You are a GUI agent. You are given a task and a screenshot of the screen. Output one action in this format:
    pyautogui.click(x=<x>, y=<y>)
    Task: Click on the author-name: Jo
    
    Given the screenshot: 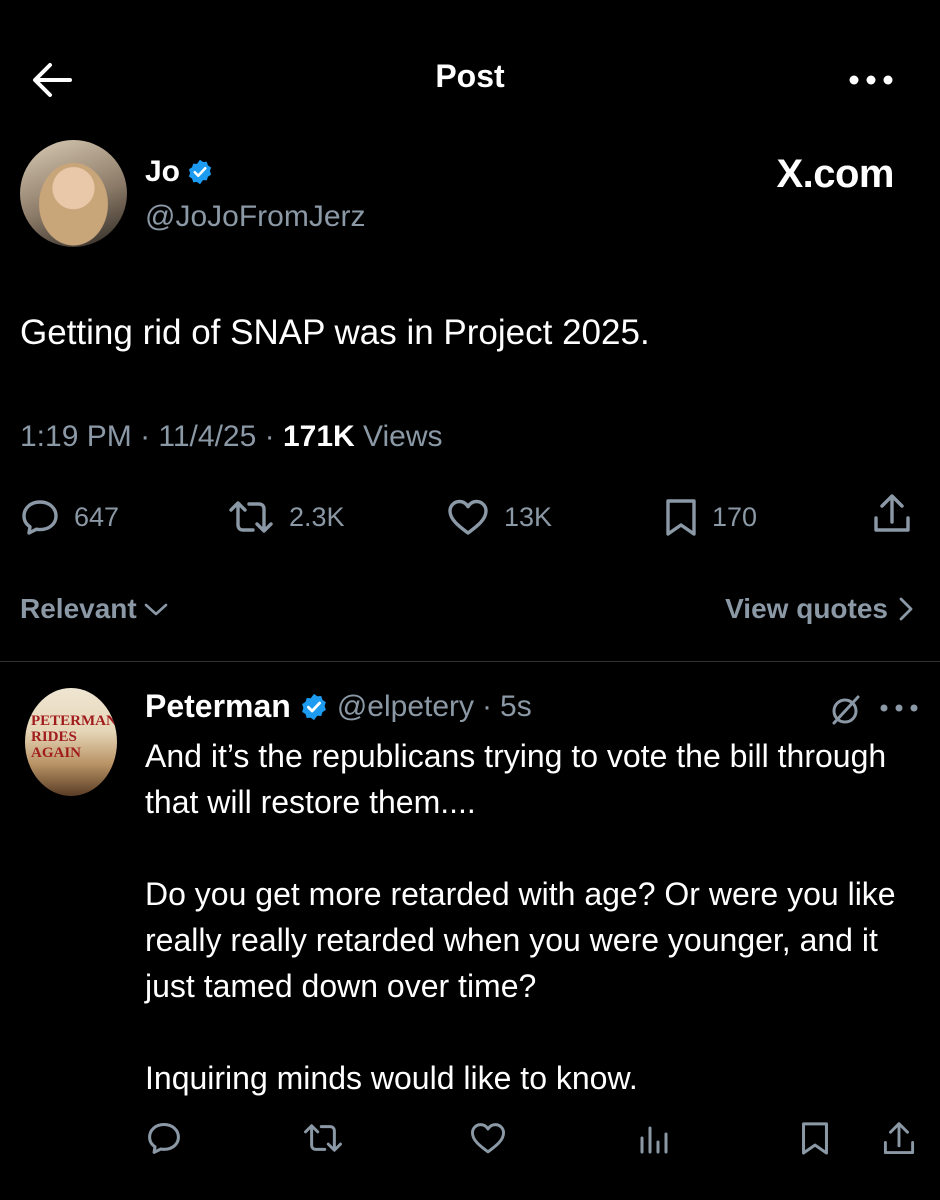 What is the action you would take?
    pyautogui.click(x=162, y=172)
    